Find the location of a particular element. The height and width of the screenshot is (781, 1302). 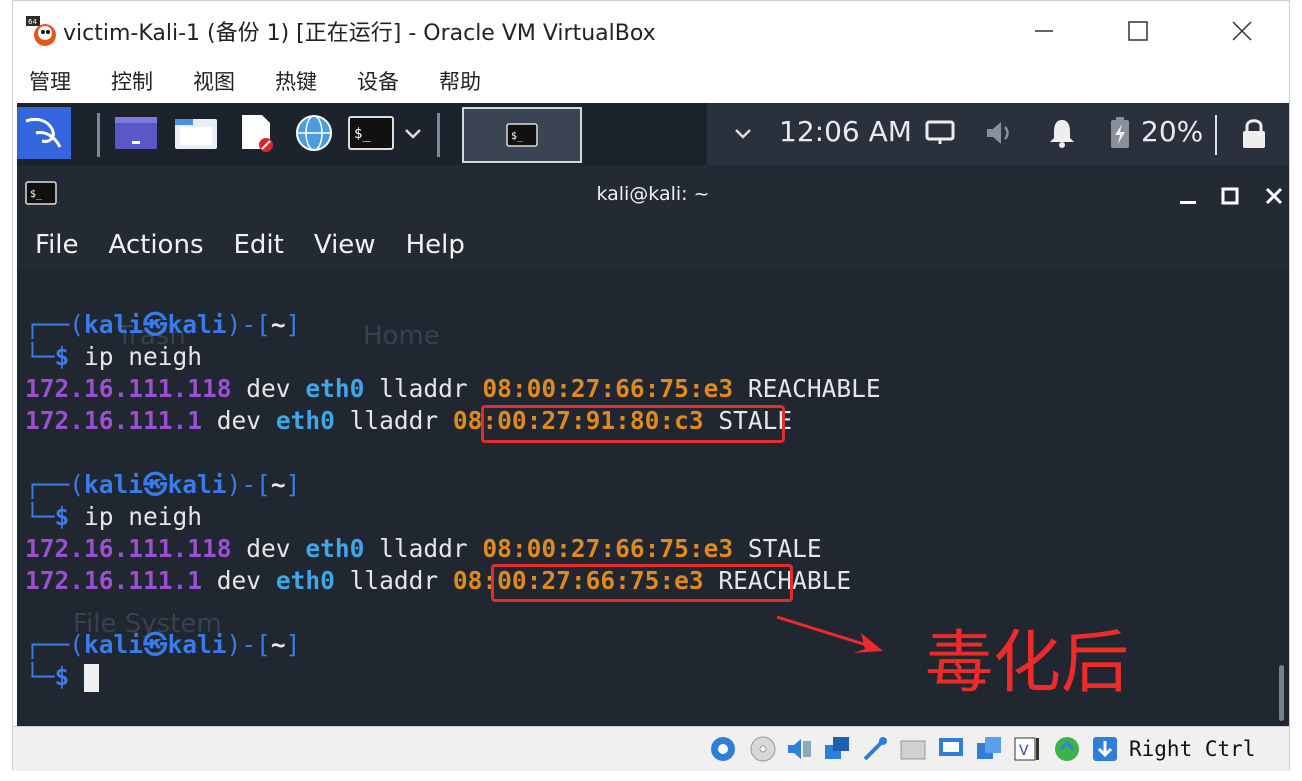

svg-text: V is located at coordinates (1024, 751).